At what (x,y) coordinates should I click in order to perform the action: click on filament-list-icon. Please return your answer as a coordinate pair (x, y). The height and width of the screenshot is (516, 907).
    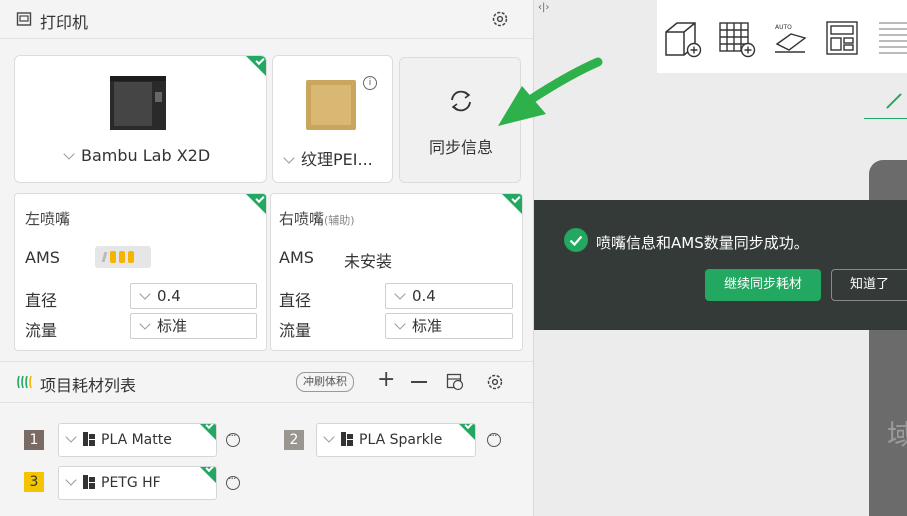
    Looking at the image, I should click on (25, 384).